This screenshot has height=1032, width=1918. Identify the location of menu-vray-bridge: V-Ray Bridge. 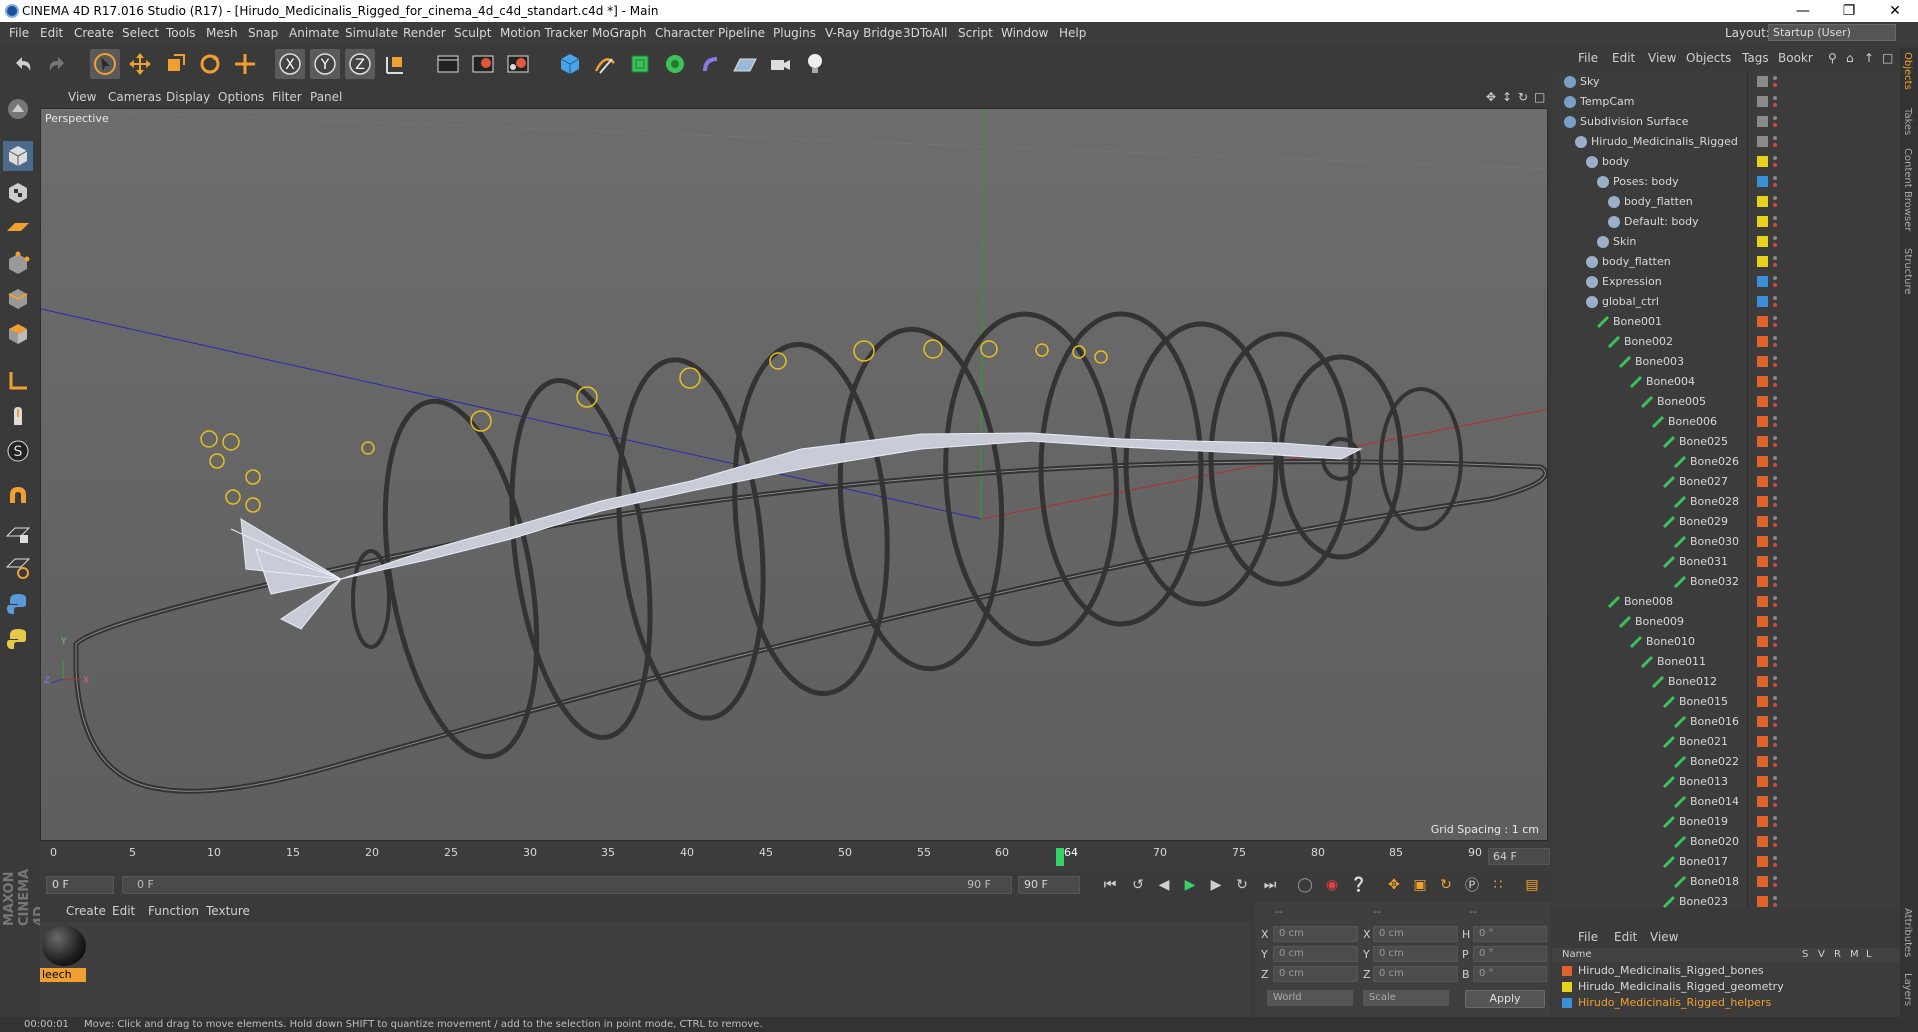
(863, 33).